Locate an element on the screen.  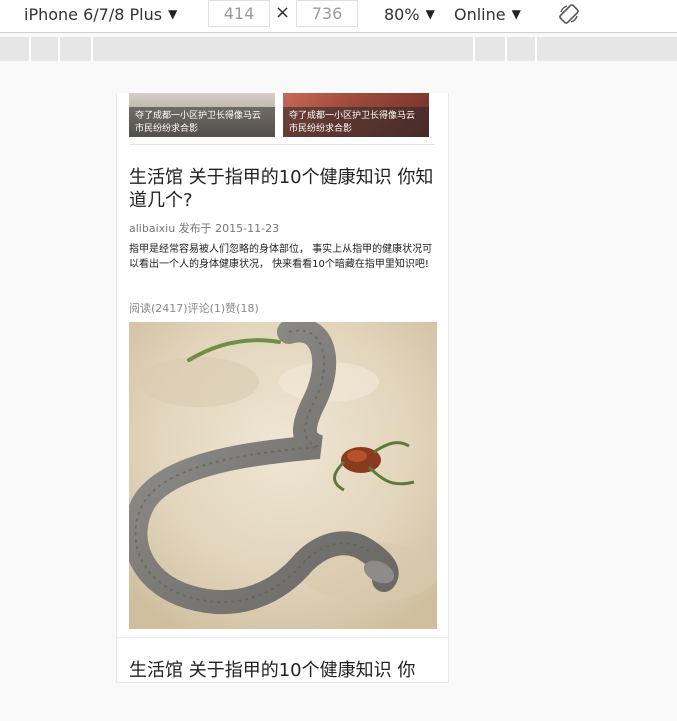
zoom-select-label: 80% is located at coordinates (402, 14).